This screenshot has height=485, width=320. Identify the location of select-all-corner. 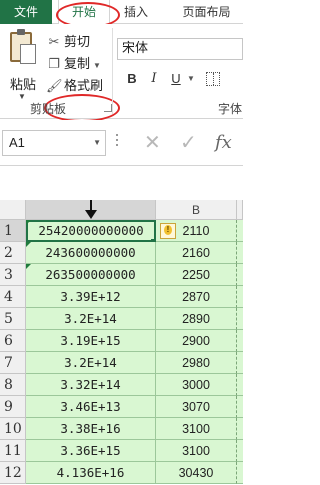
(13, 210).